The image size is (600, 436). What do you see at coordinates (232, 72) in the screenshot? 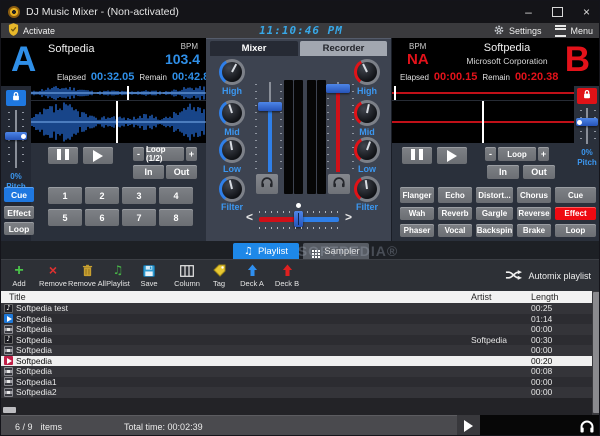
I see `deck-a-high-knob` at bounding box center [232, 72].